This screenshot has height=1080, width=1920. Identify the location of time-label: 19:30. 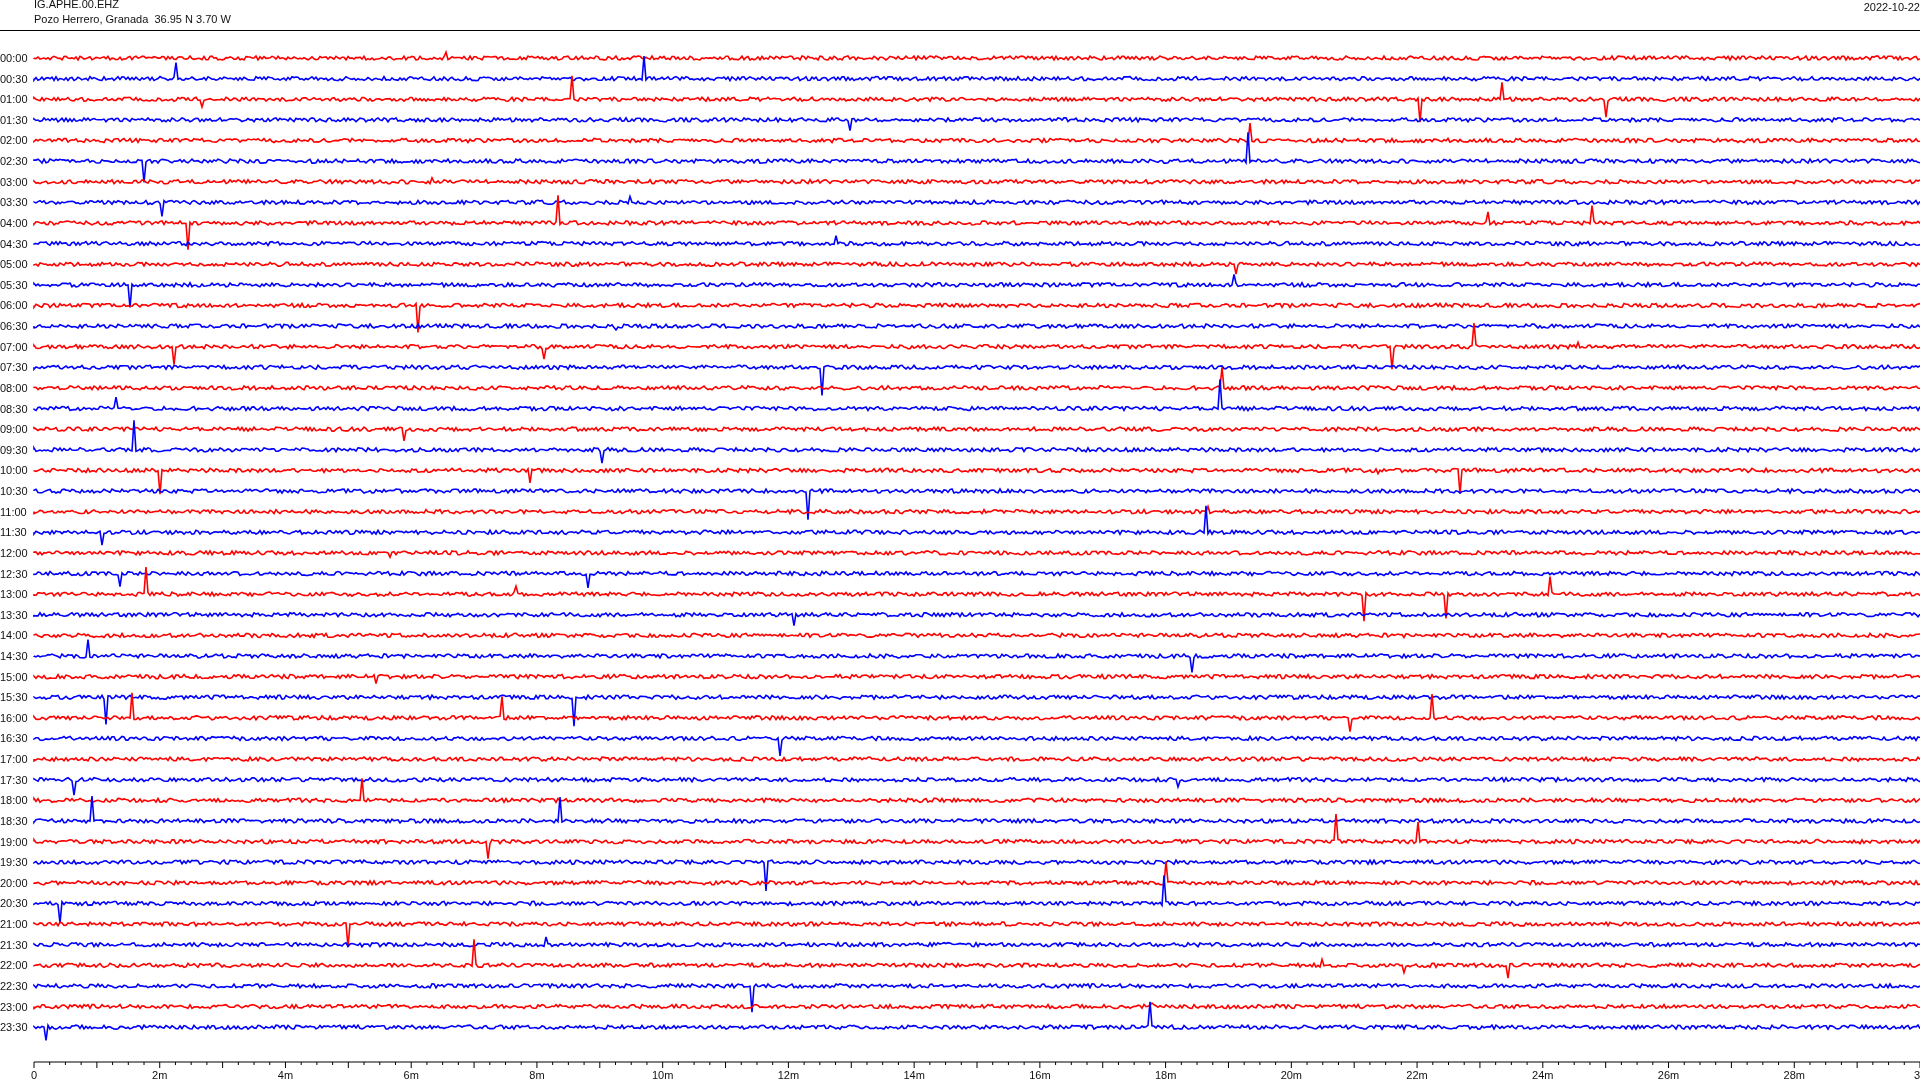
(14, 862).